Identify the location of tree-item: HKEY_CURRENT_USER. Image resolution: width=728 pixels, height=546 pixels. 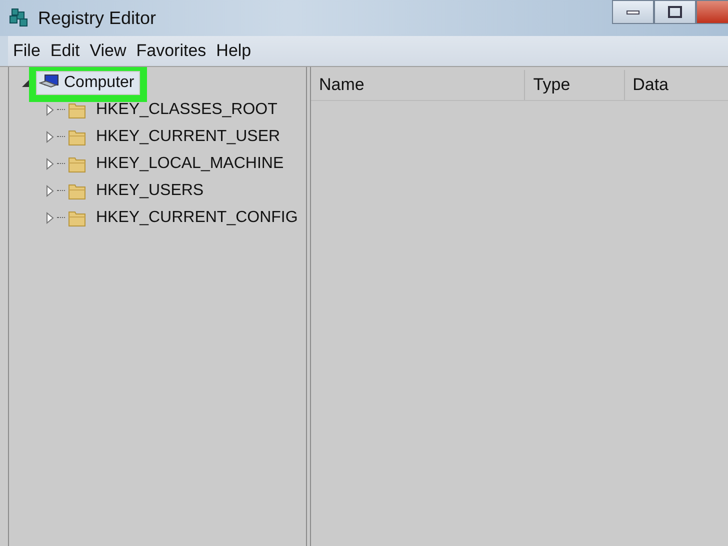
(188, 136).